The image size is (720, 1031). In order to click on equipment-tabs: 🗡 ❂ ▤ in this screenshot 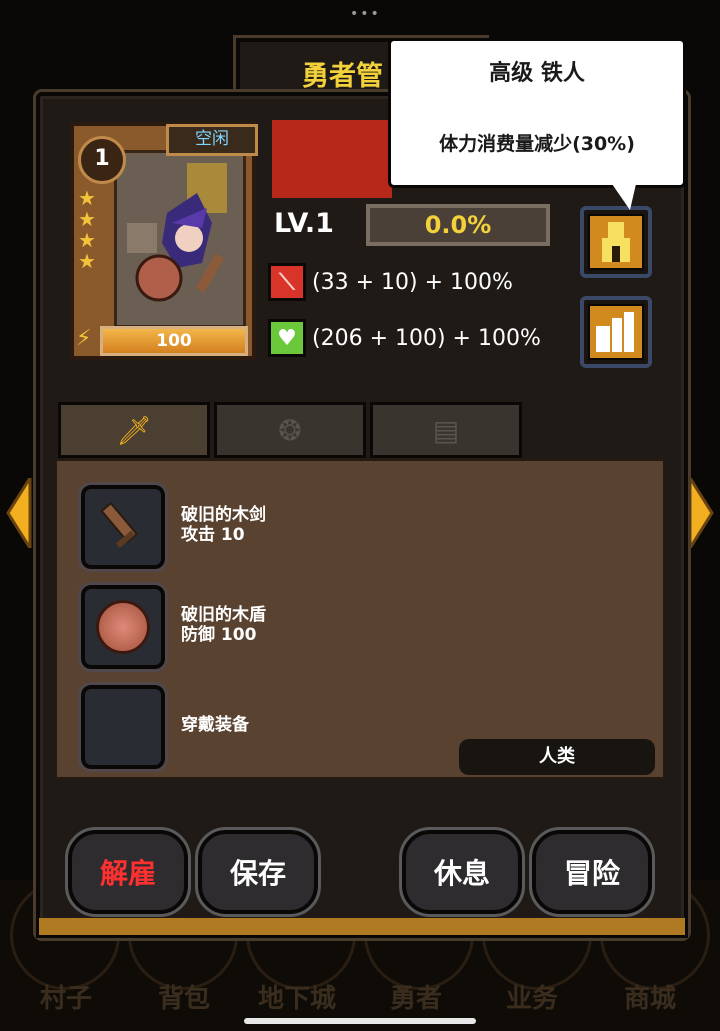, I will do `click(291, 430)`.